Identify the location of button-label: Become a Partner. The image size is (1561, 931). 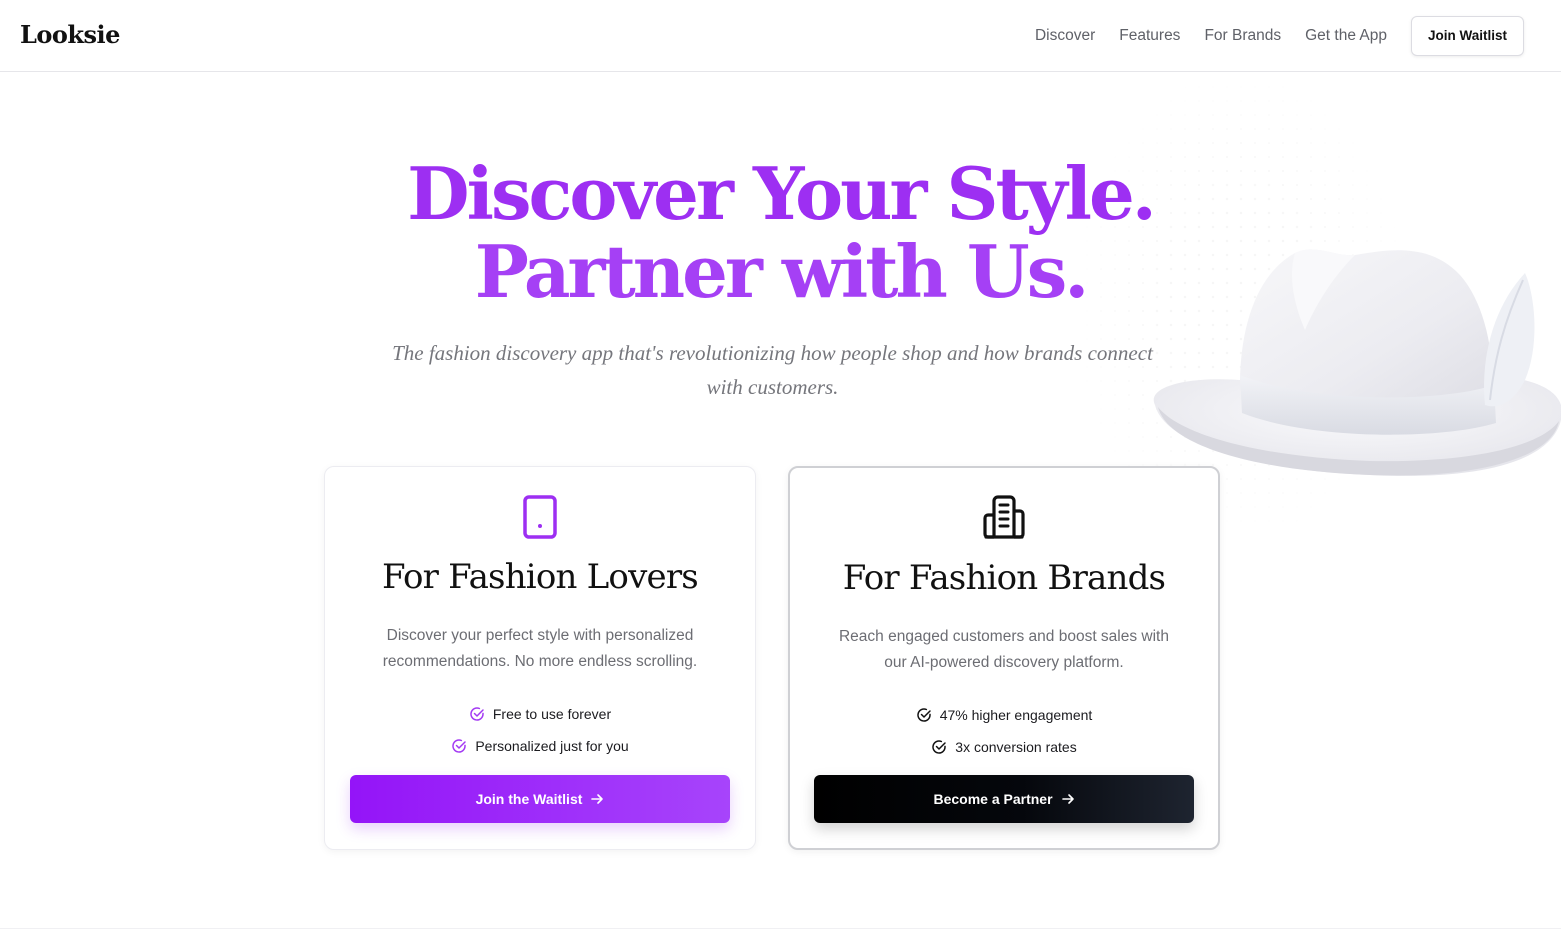
(993, 799).